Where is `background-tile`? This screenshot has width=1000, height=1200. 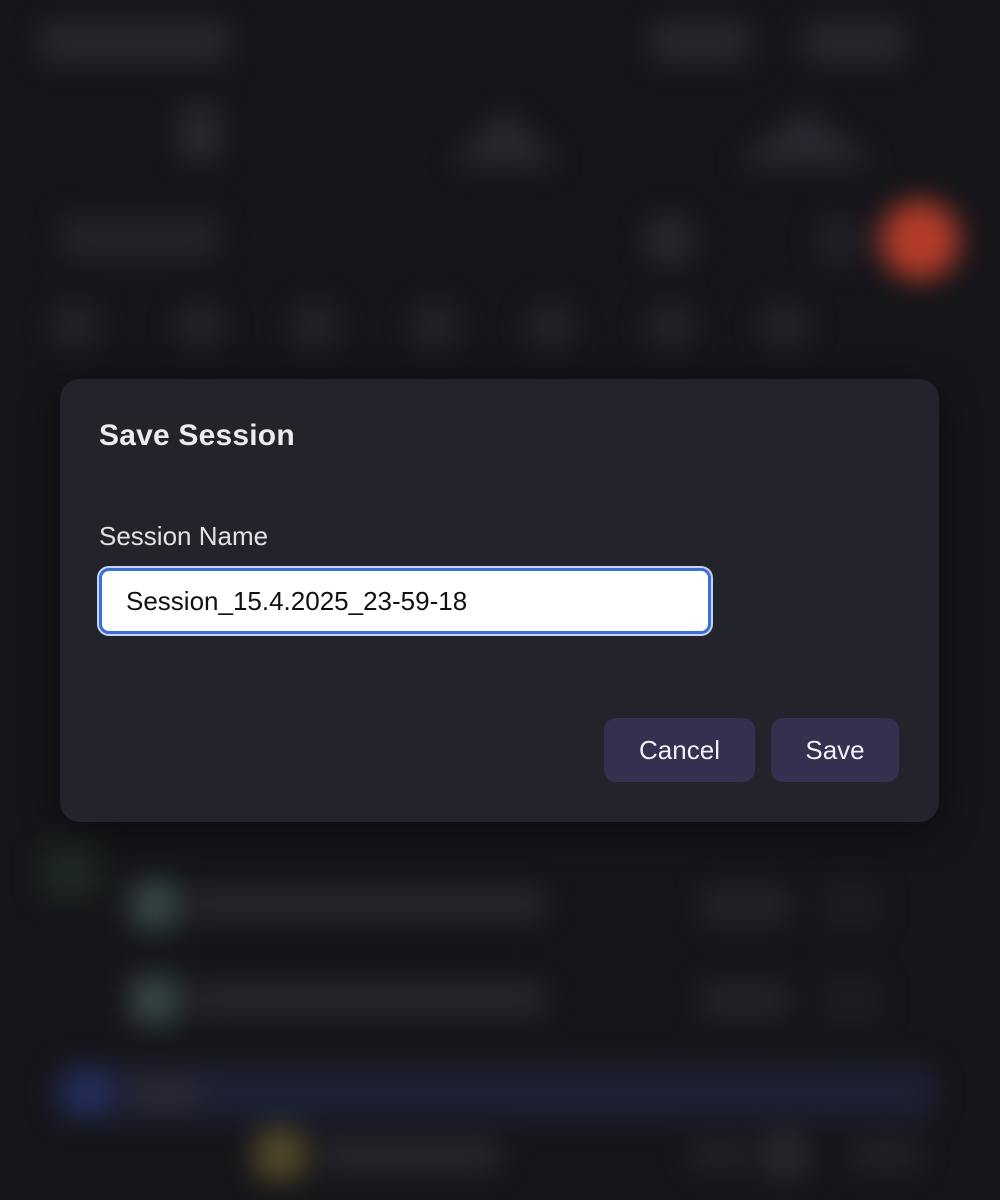
background-tile is located at coordinates (70, 870).